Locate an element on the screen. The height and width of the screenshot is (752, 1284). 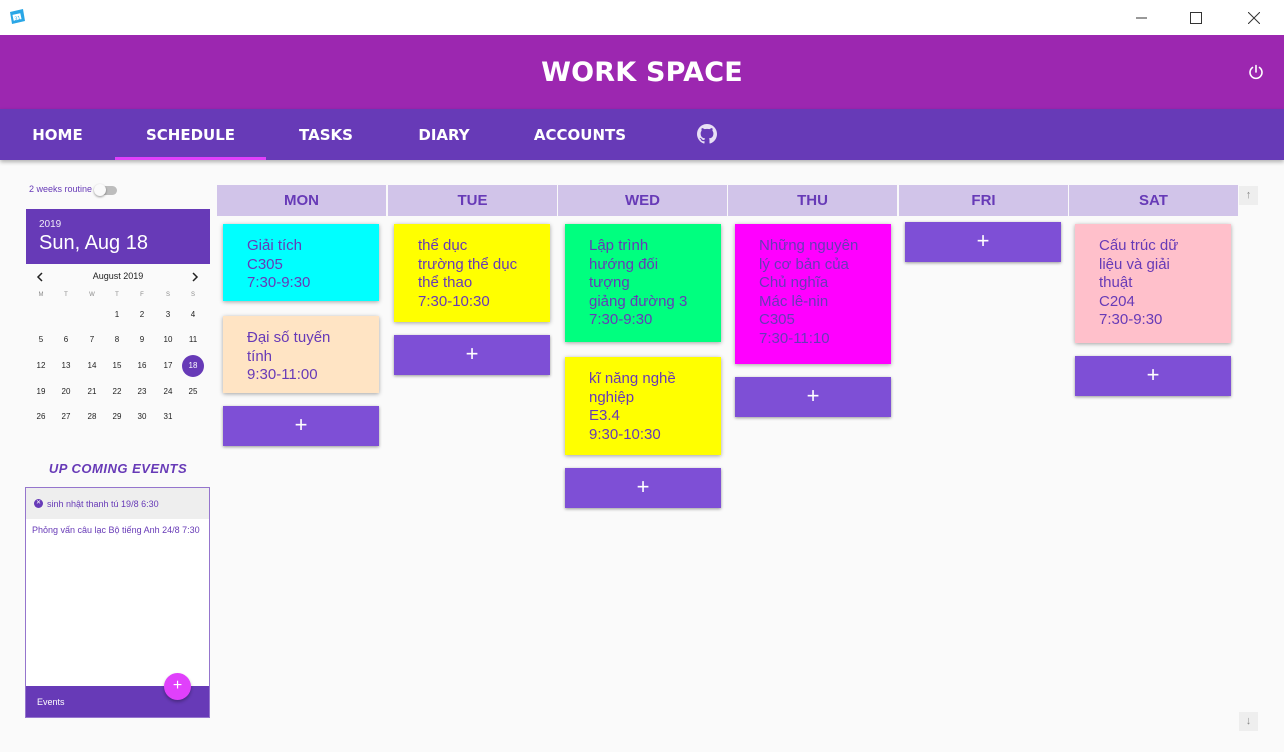
event-item: ✕ sinh nhật thanh tú 19/8 6:30 is located at coordinates (117, 503).